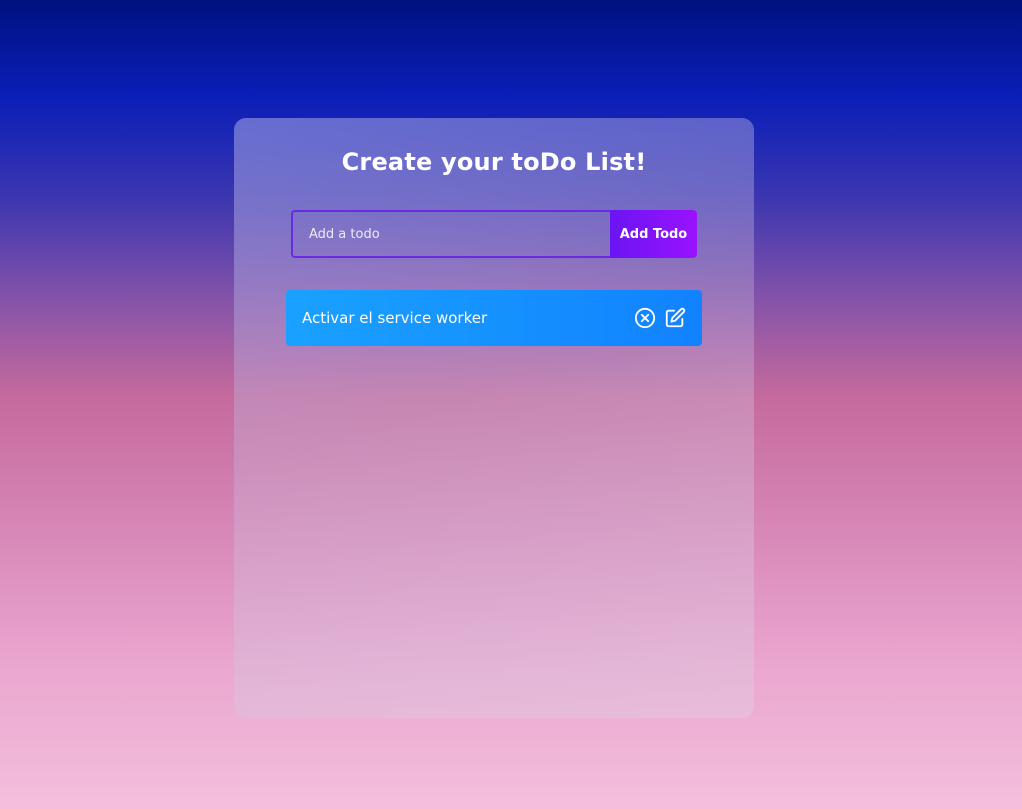 The height and width of the screenshot is (809, 1022). What do you see at coordinates (653, 234) in the screenshot?
I see `add-todo-button: Add Todo` at bounding box center [653, 234].